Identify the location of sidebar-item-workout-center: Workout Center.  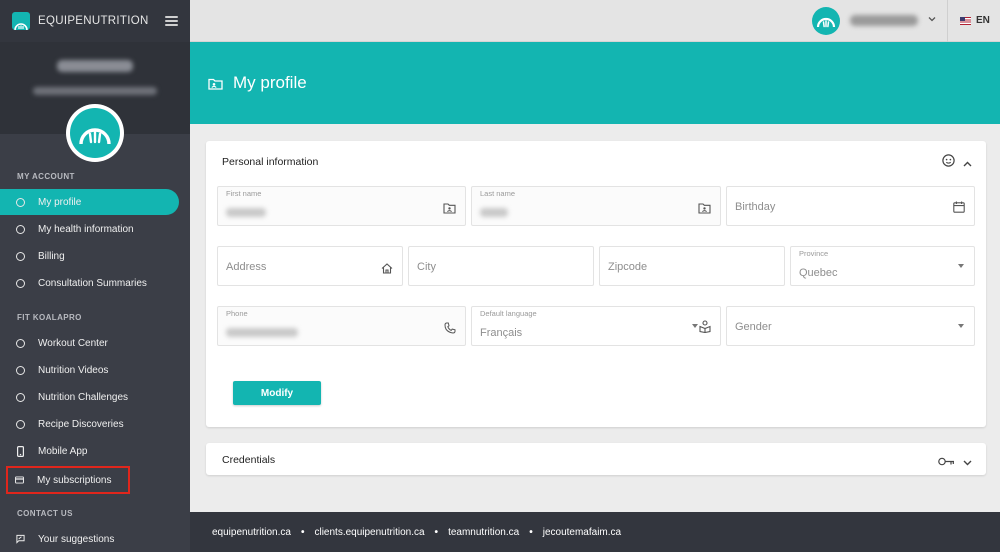
(89, 343).